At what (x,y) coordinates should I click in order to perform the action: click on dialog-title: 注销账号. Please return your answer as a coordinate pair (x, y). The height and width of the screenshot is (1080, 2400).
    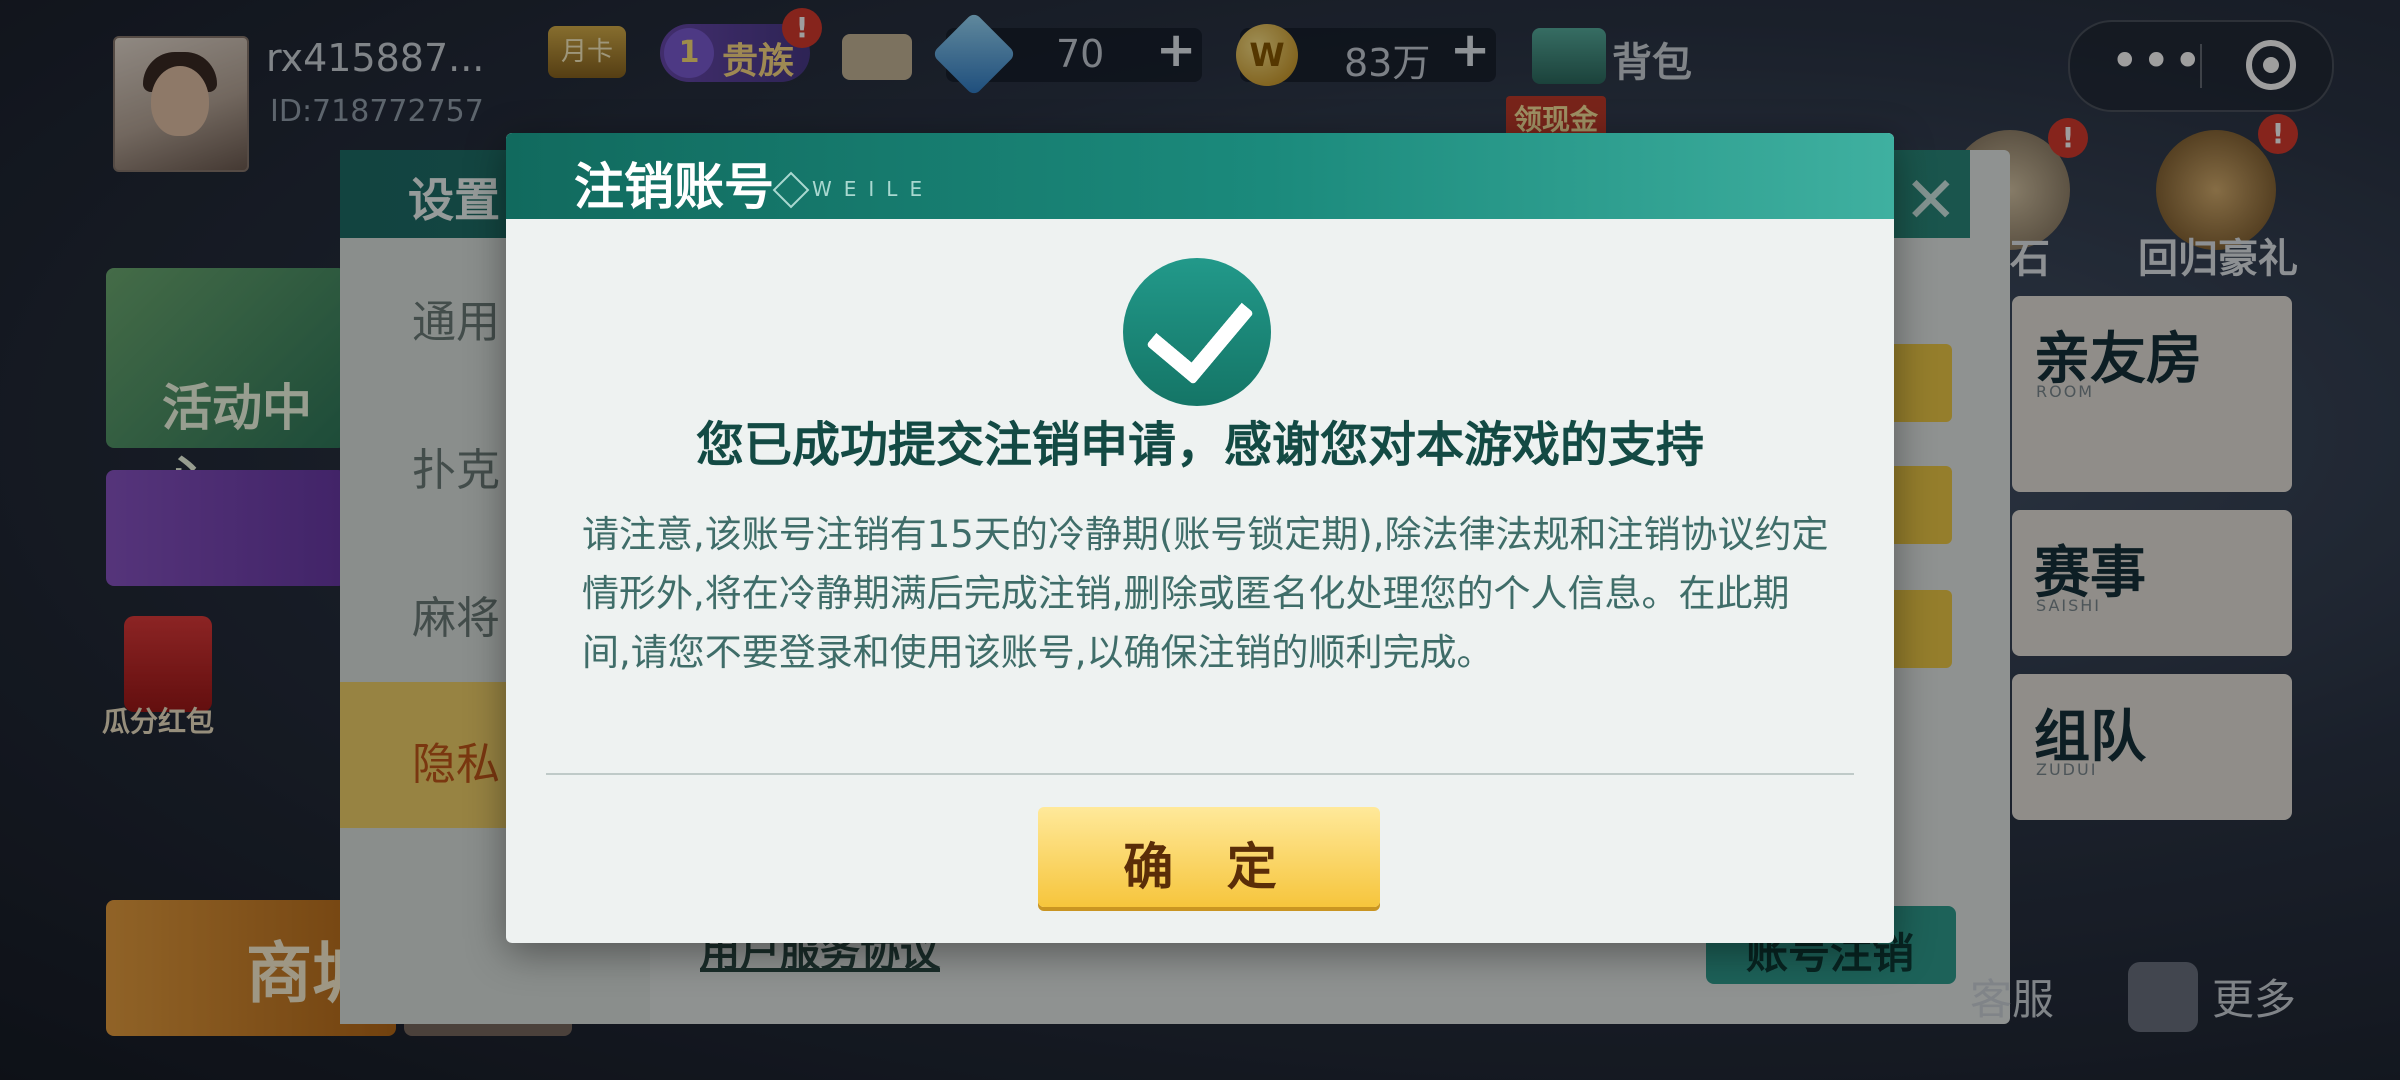
    Looking at the image, I should click on (674, 187).